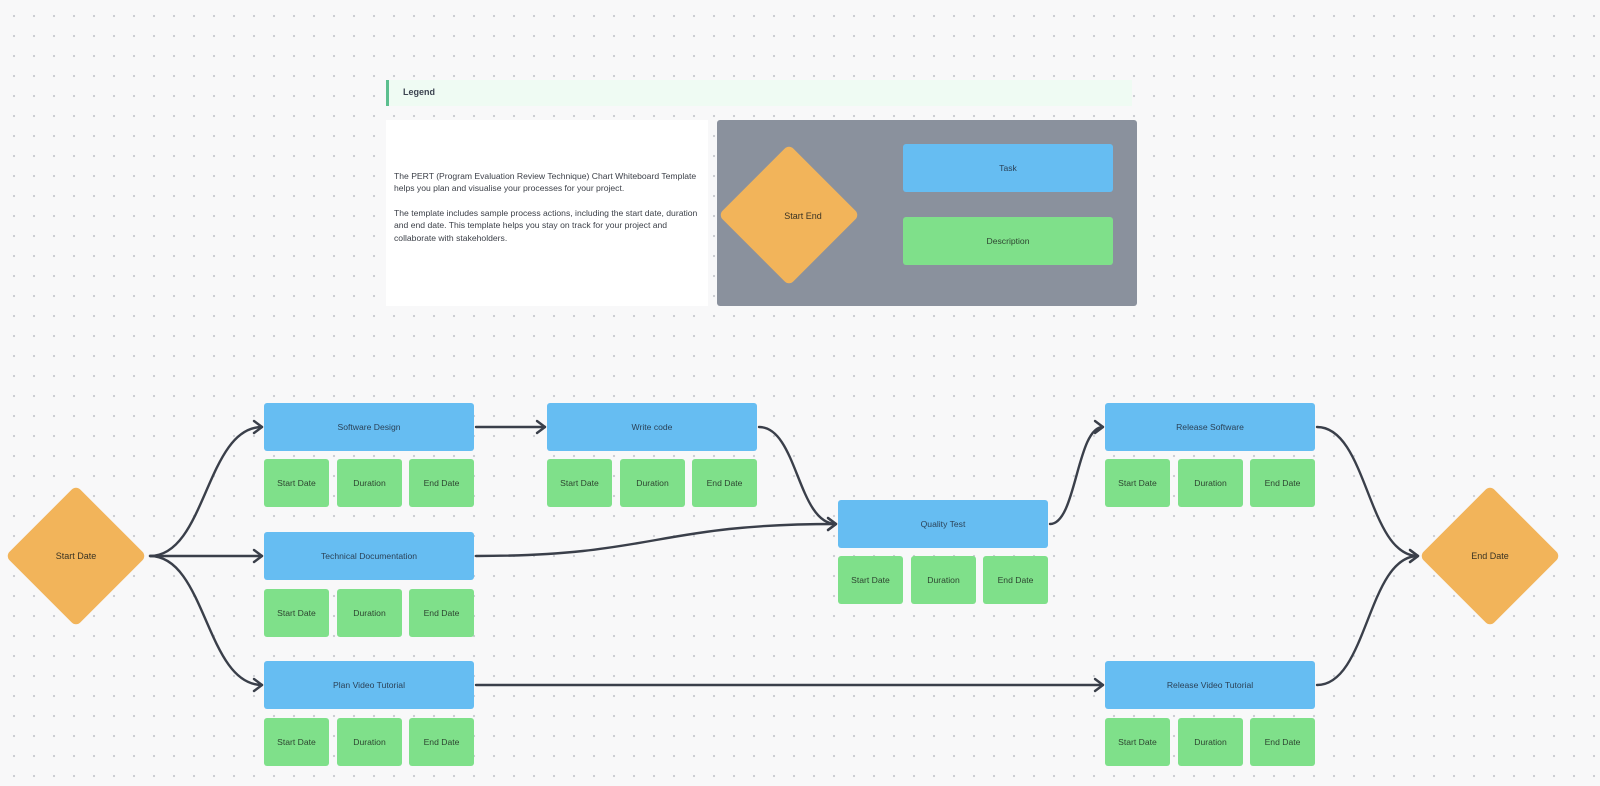  I want to click on legend-header: Legend, so click(759, 93).